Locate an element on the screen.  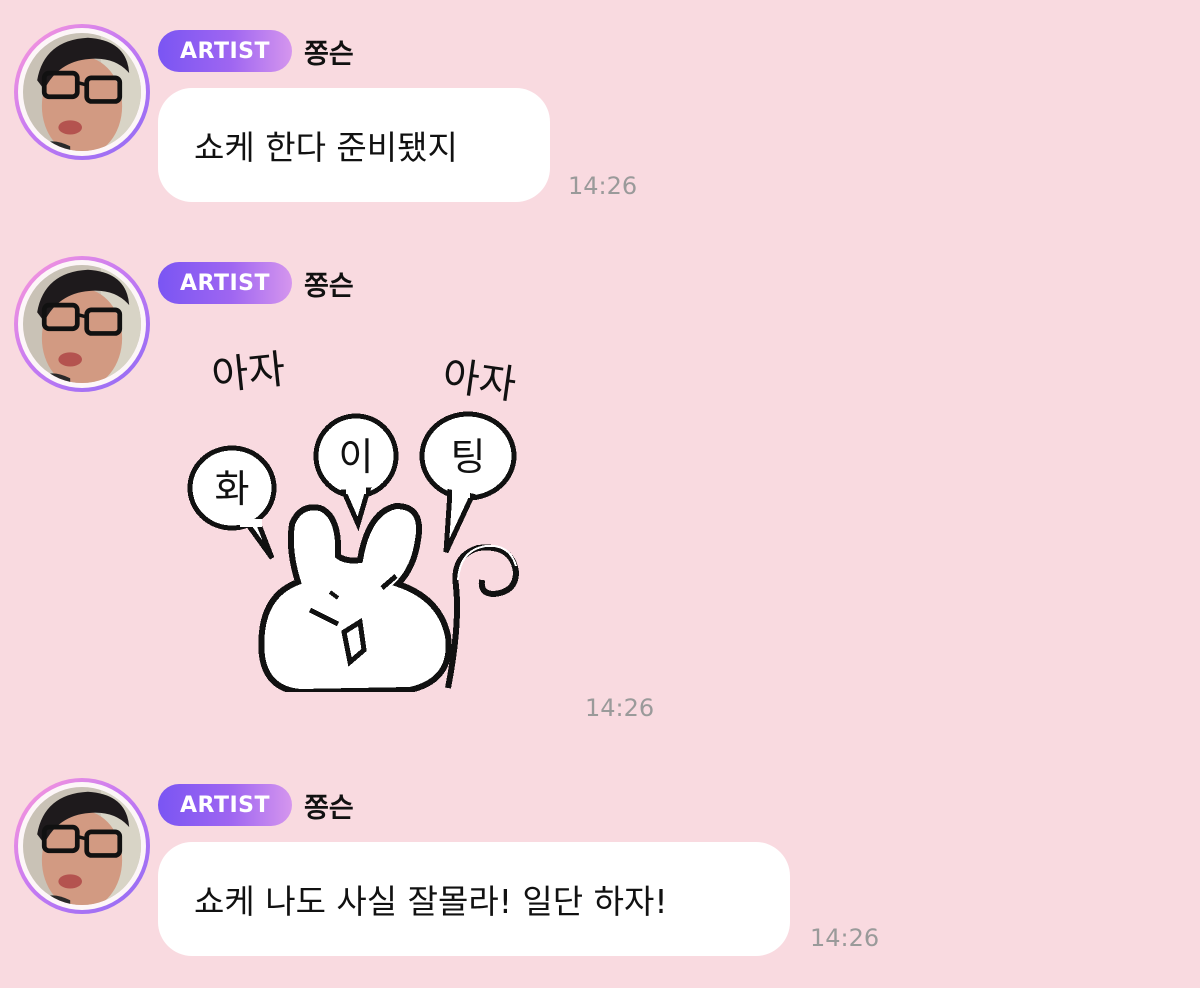
speech-bubble: 팅 is located at coordinates (468, 482).